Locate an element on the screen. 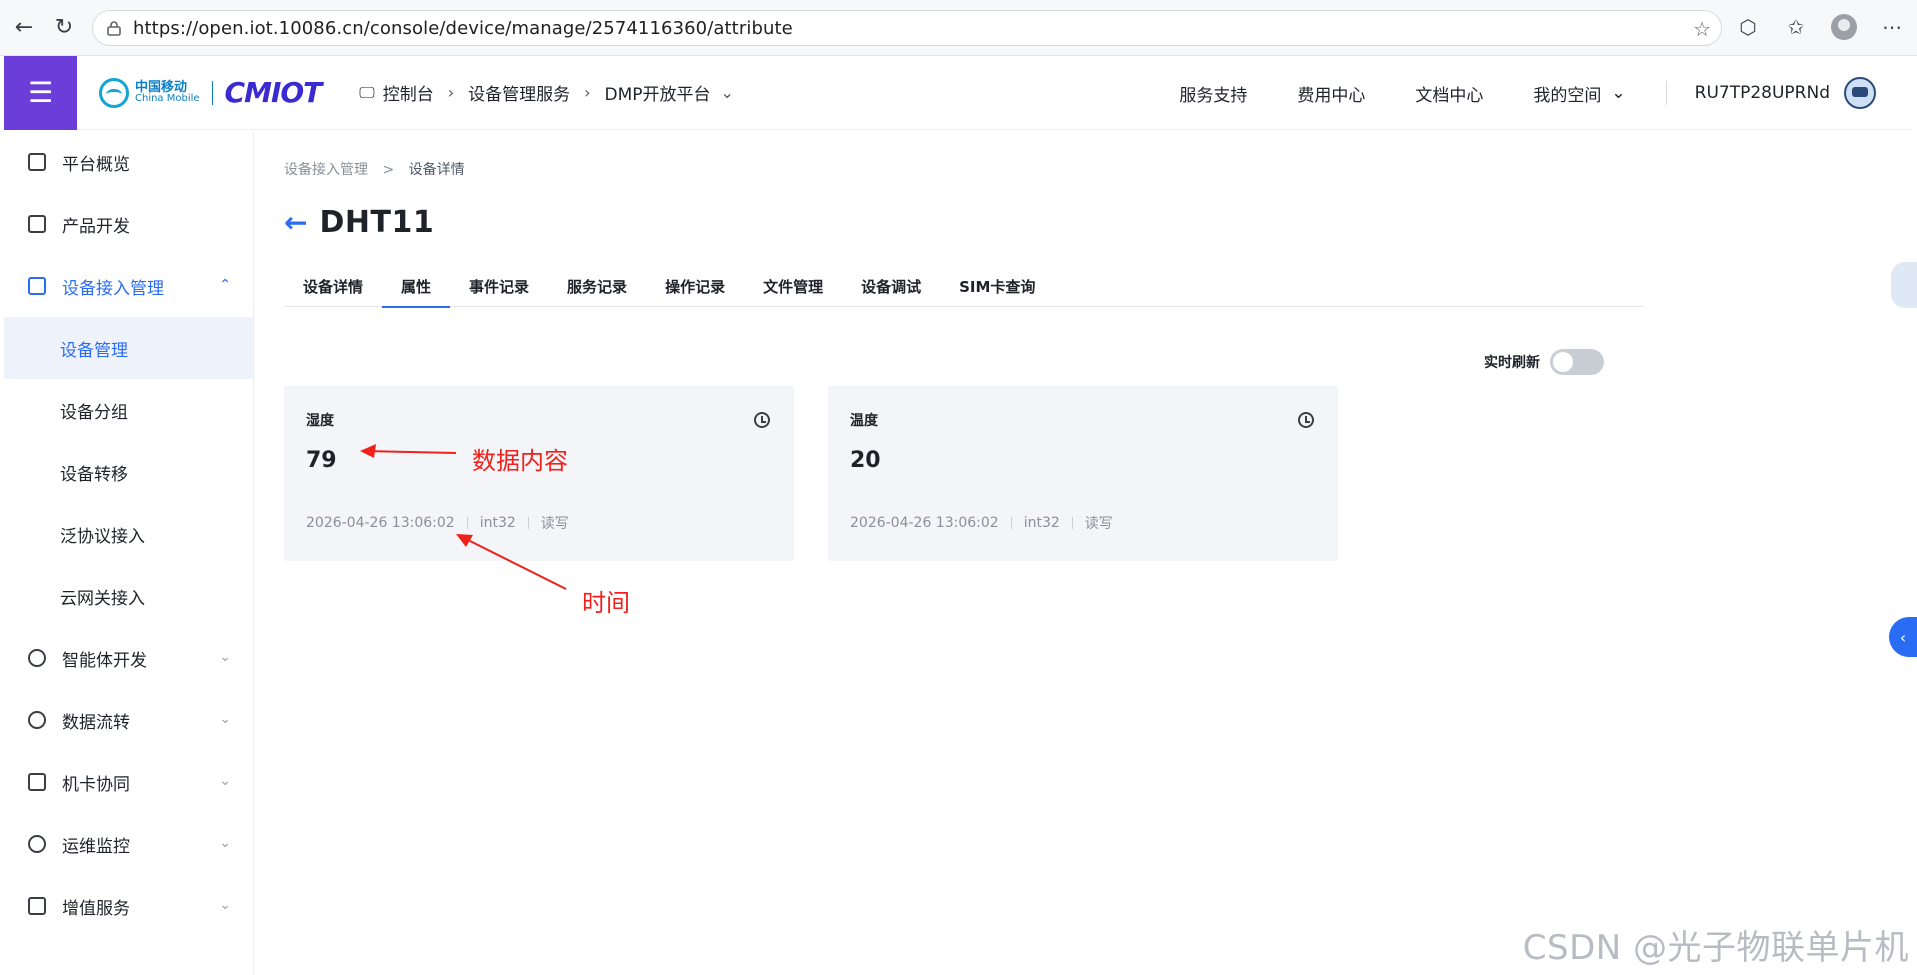 Image resolution: width=1917 pixels, height=975 pixels. assistant-mascot-icon is located at coordinates (1904, 285).